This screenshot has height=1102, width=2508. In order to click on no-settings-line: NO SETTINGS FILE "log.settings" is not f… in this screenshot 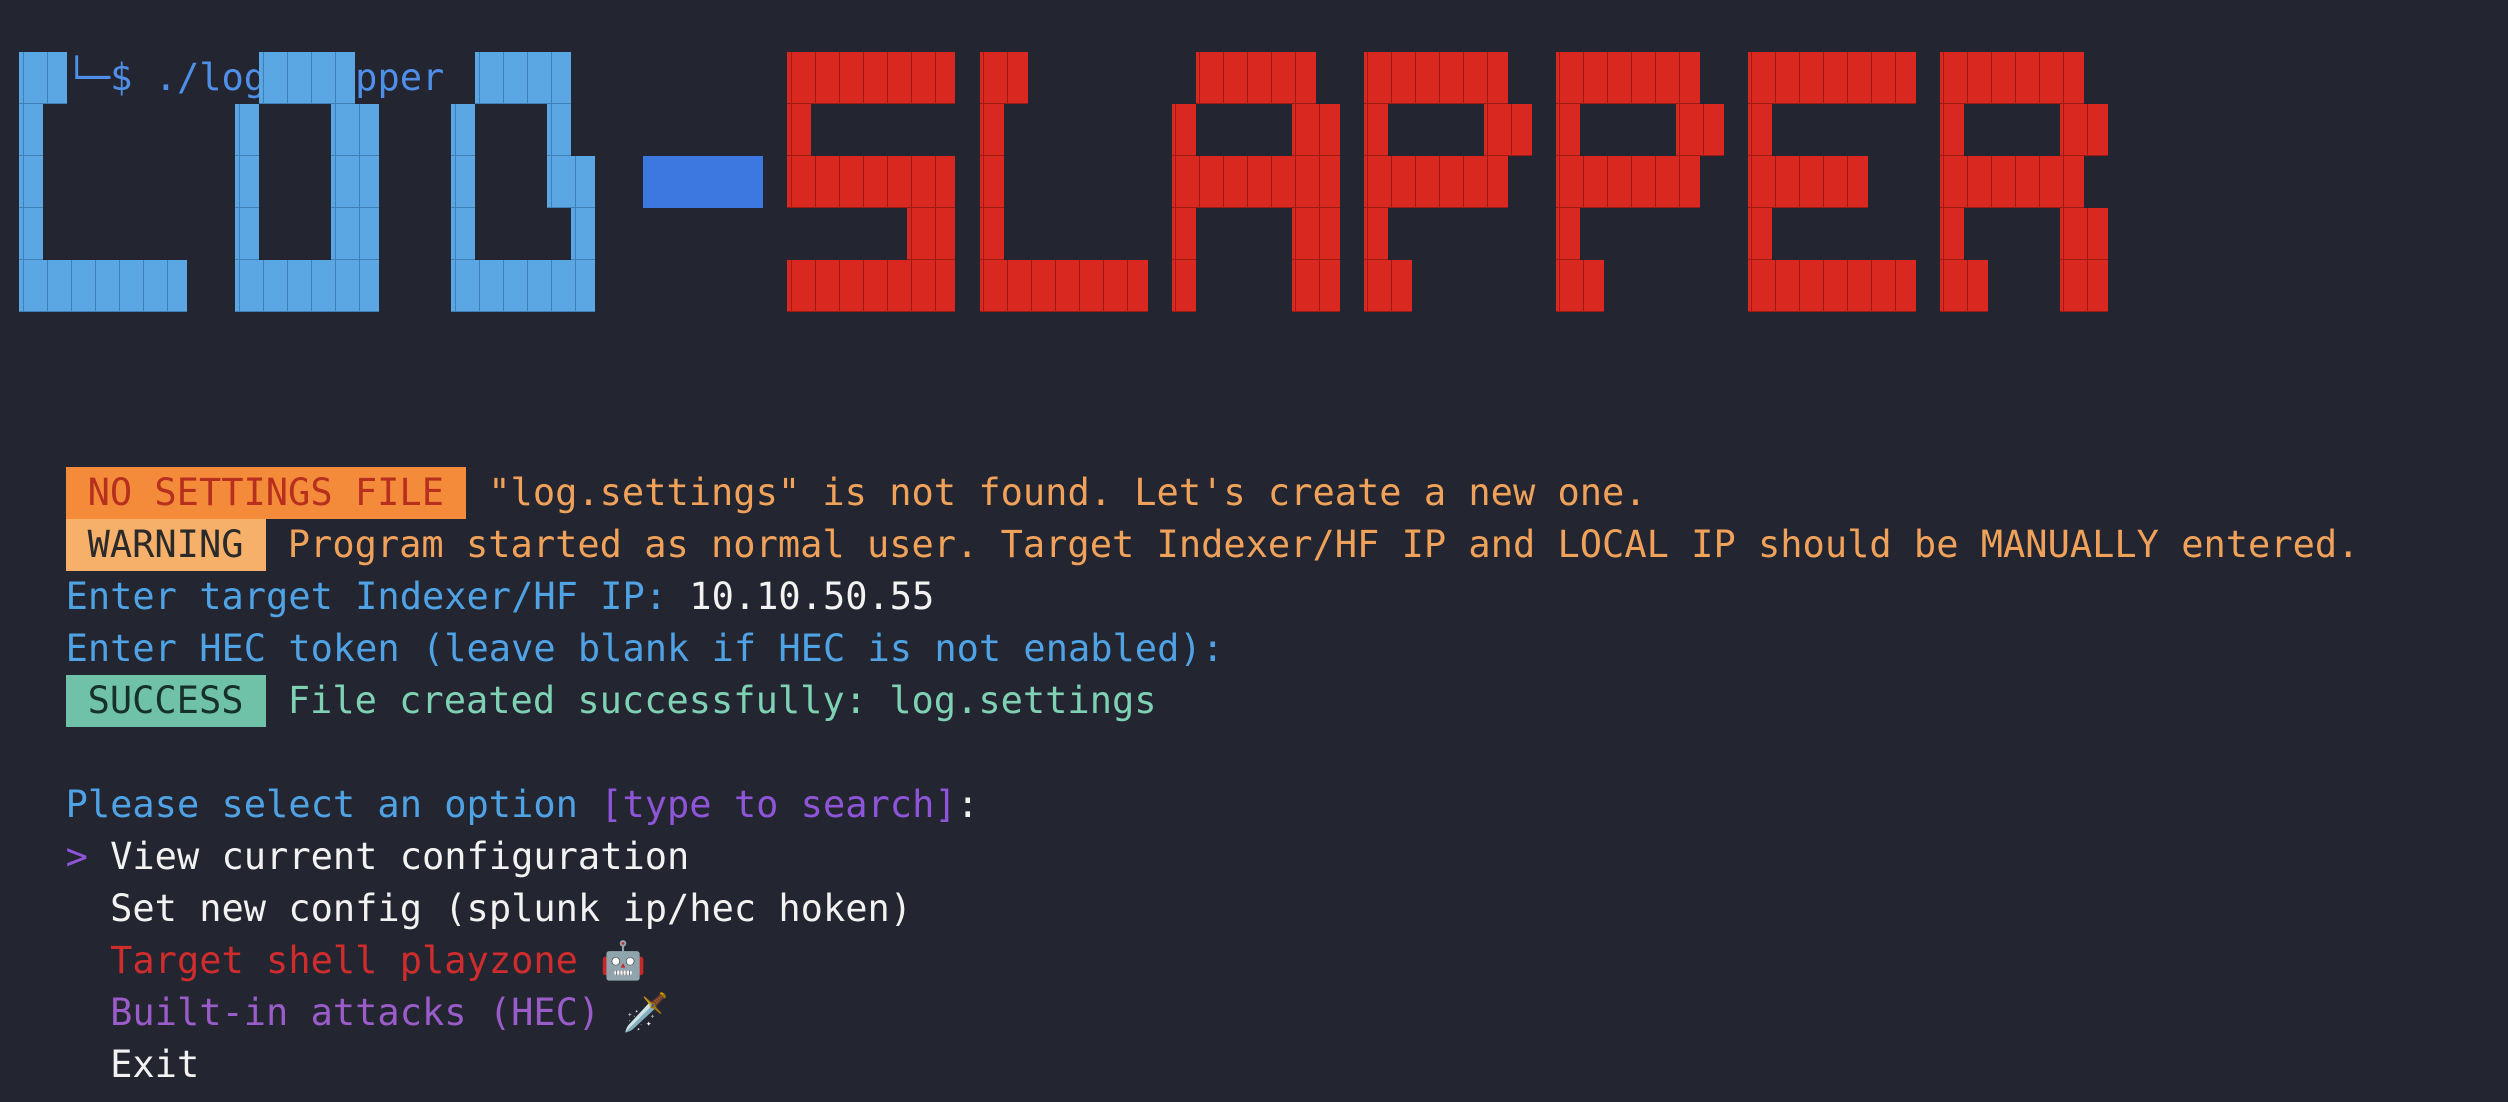, I will do `click(834, 467)`.